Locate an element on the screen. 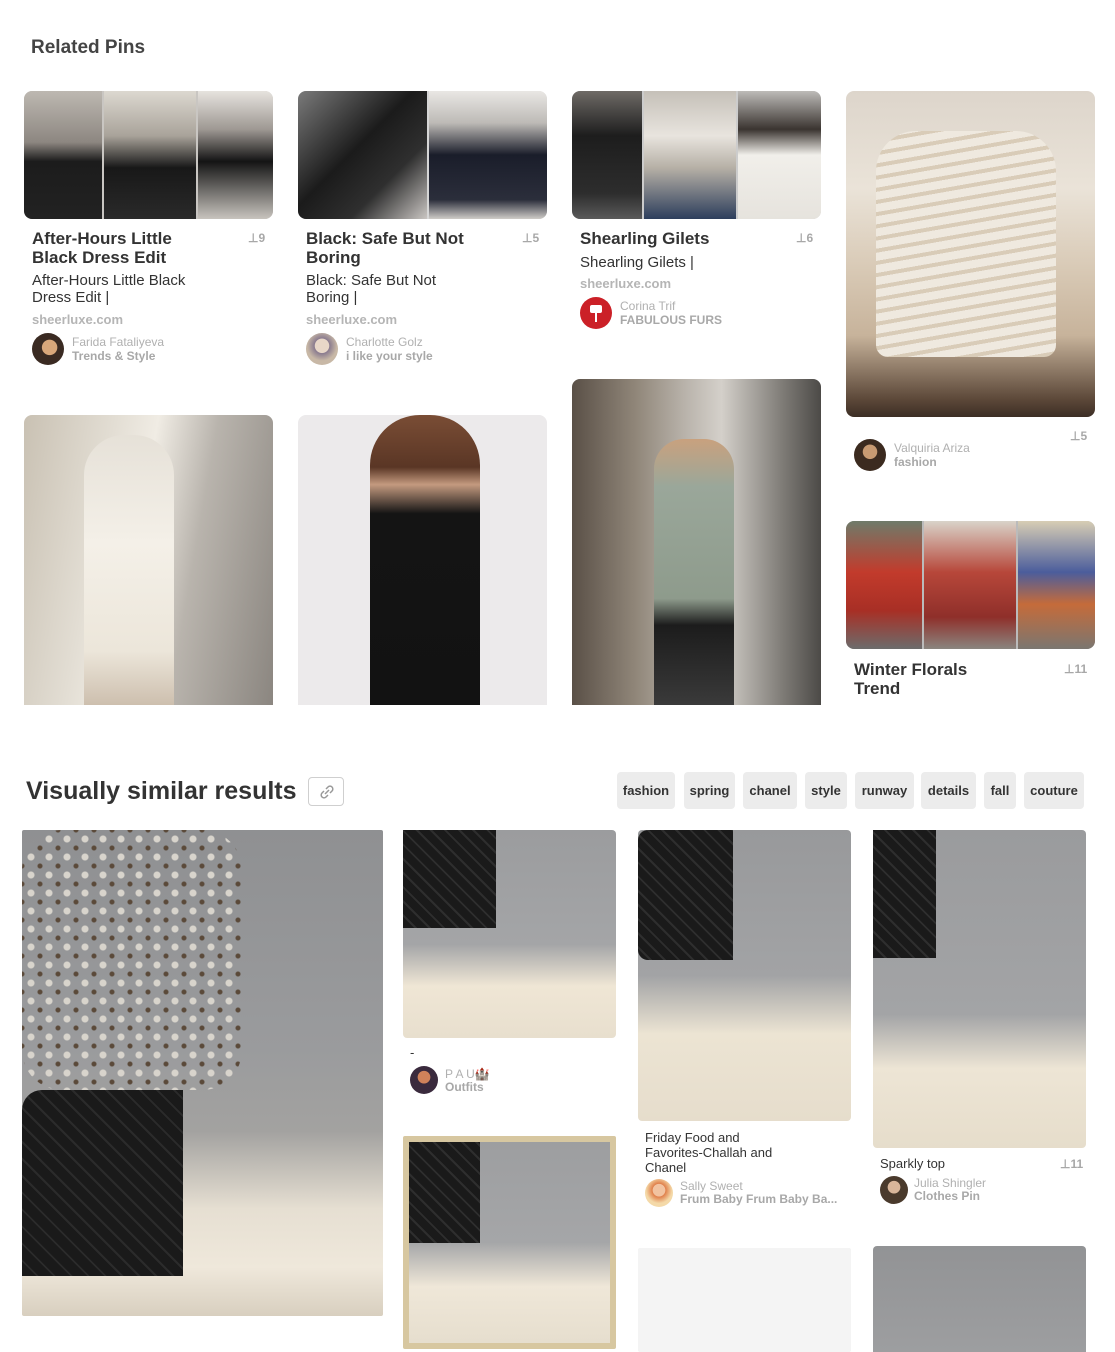  pinner-name: Charlotte Golz is located at coordinates (384, 342).